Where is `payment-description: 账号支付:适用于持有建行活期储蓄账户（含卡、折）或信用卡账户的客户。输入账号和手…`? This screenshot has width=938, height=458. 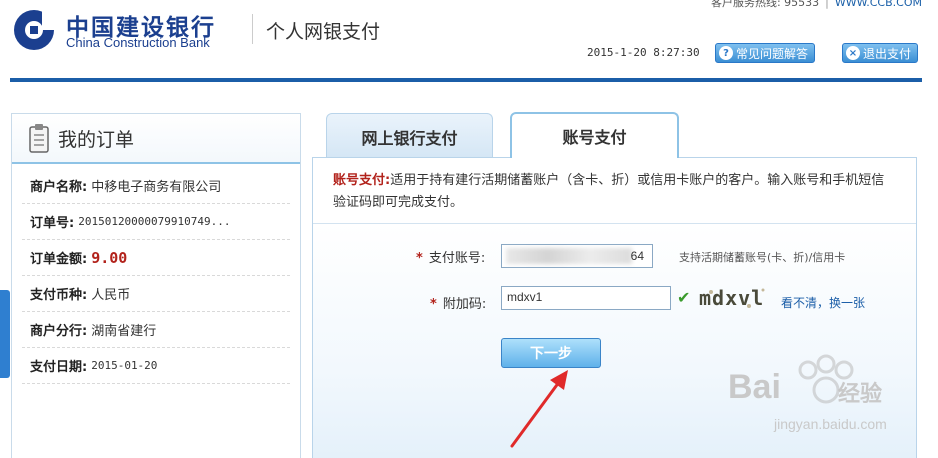
payment-description: 账号支付:适用于持有建行活期储蓄账户（含卡、折）或信用卡账户的客户。输入账号和手… is located at coordinates (614, 191).